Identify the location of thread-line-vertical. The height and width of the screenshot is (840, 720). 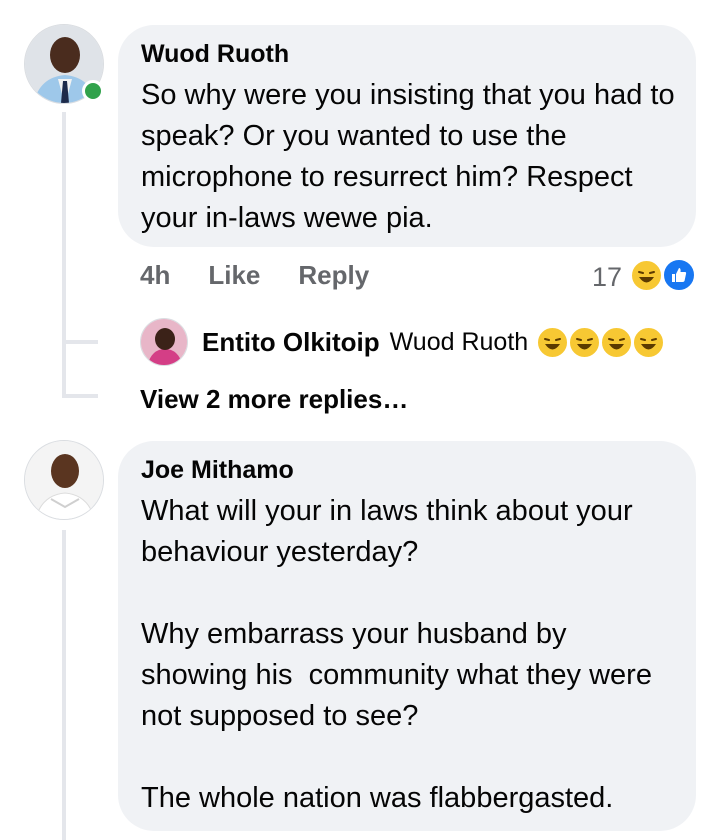
(64, 253).